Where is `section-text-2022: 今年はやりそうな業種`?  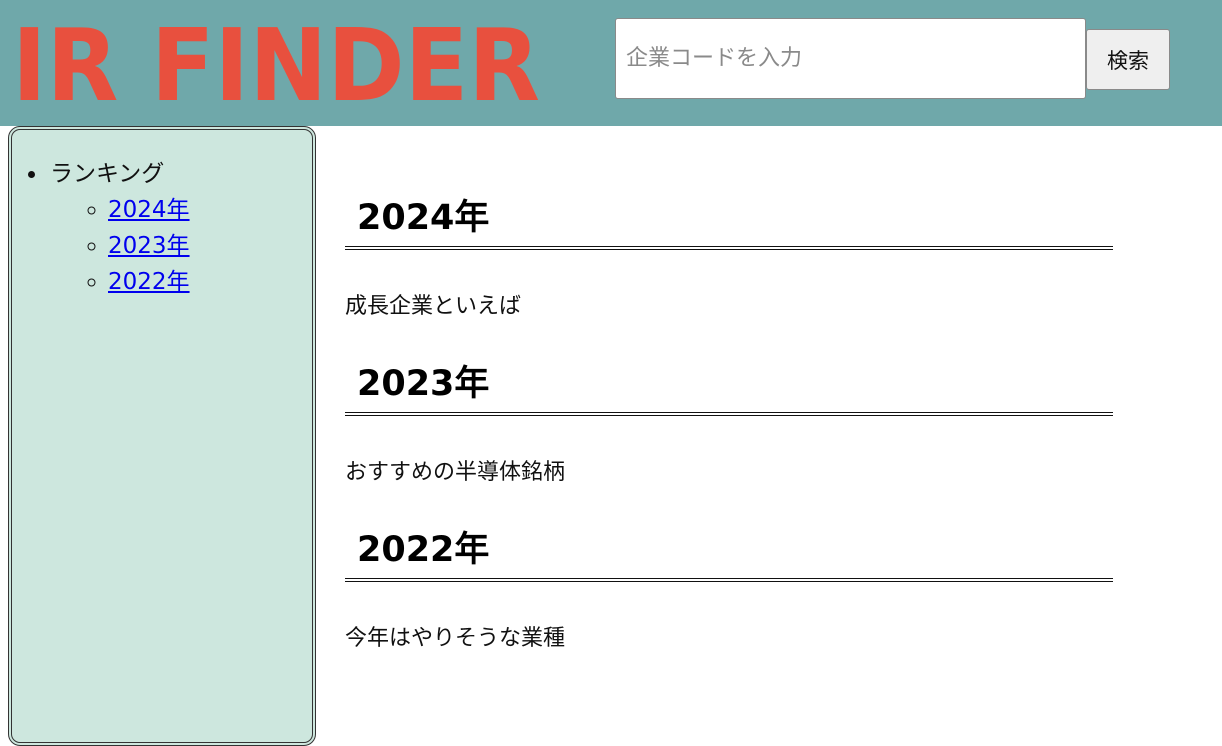
section-text-2022: 今年はやりそうな業種 is located at coordinates (455, 638).